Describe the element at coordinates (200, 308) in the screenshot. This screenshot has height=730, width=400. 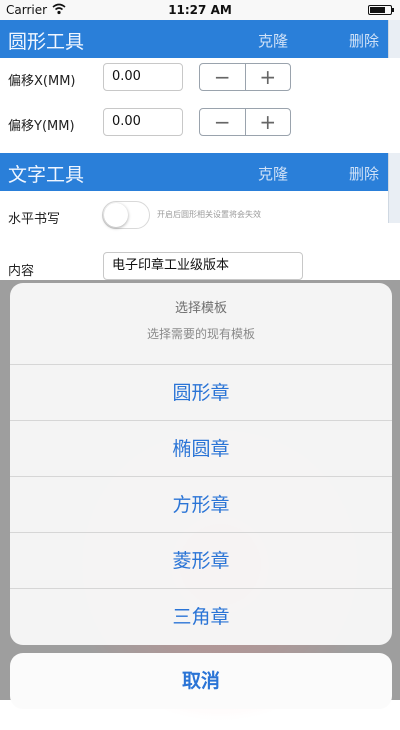
I see `sheet-title: 选择模板` at that location.